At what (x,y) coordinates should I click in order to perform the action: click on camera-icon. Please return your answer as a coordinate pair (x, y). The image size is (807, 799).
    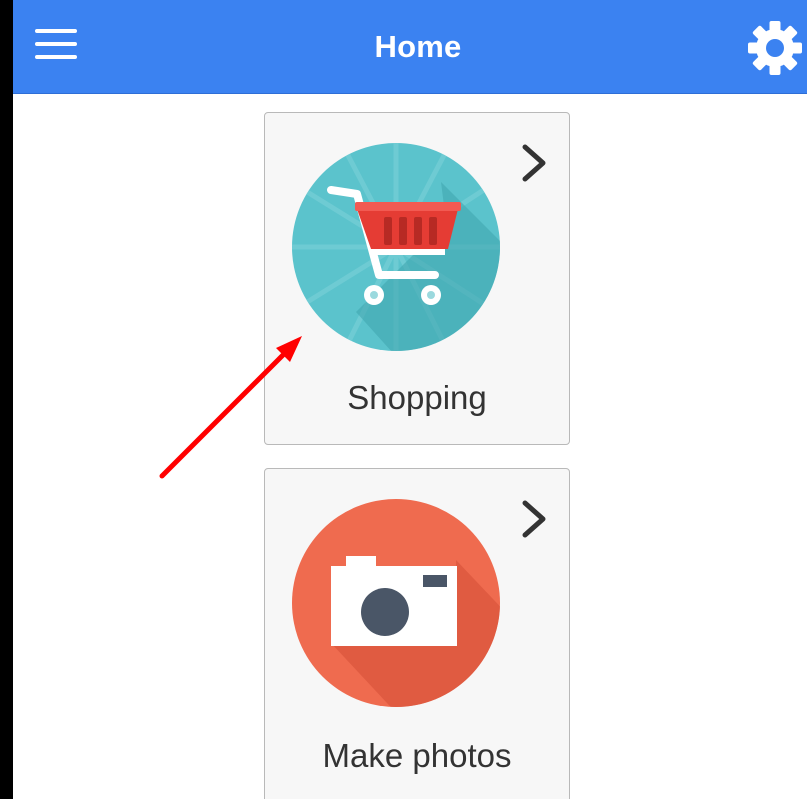
    Looking at the image, I should click on (396, 603).